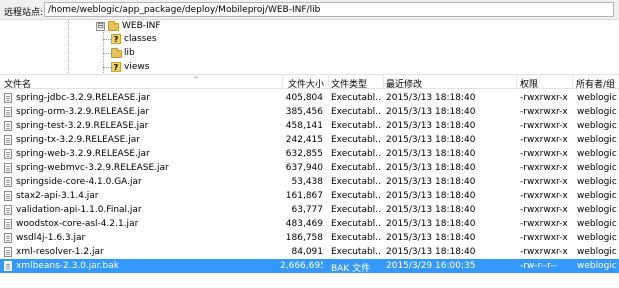  Describe the element at coordinates (538, 266) in the screenshot. I see `file-permissions: -rw-r--r--` at that location.